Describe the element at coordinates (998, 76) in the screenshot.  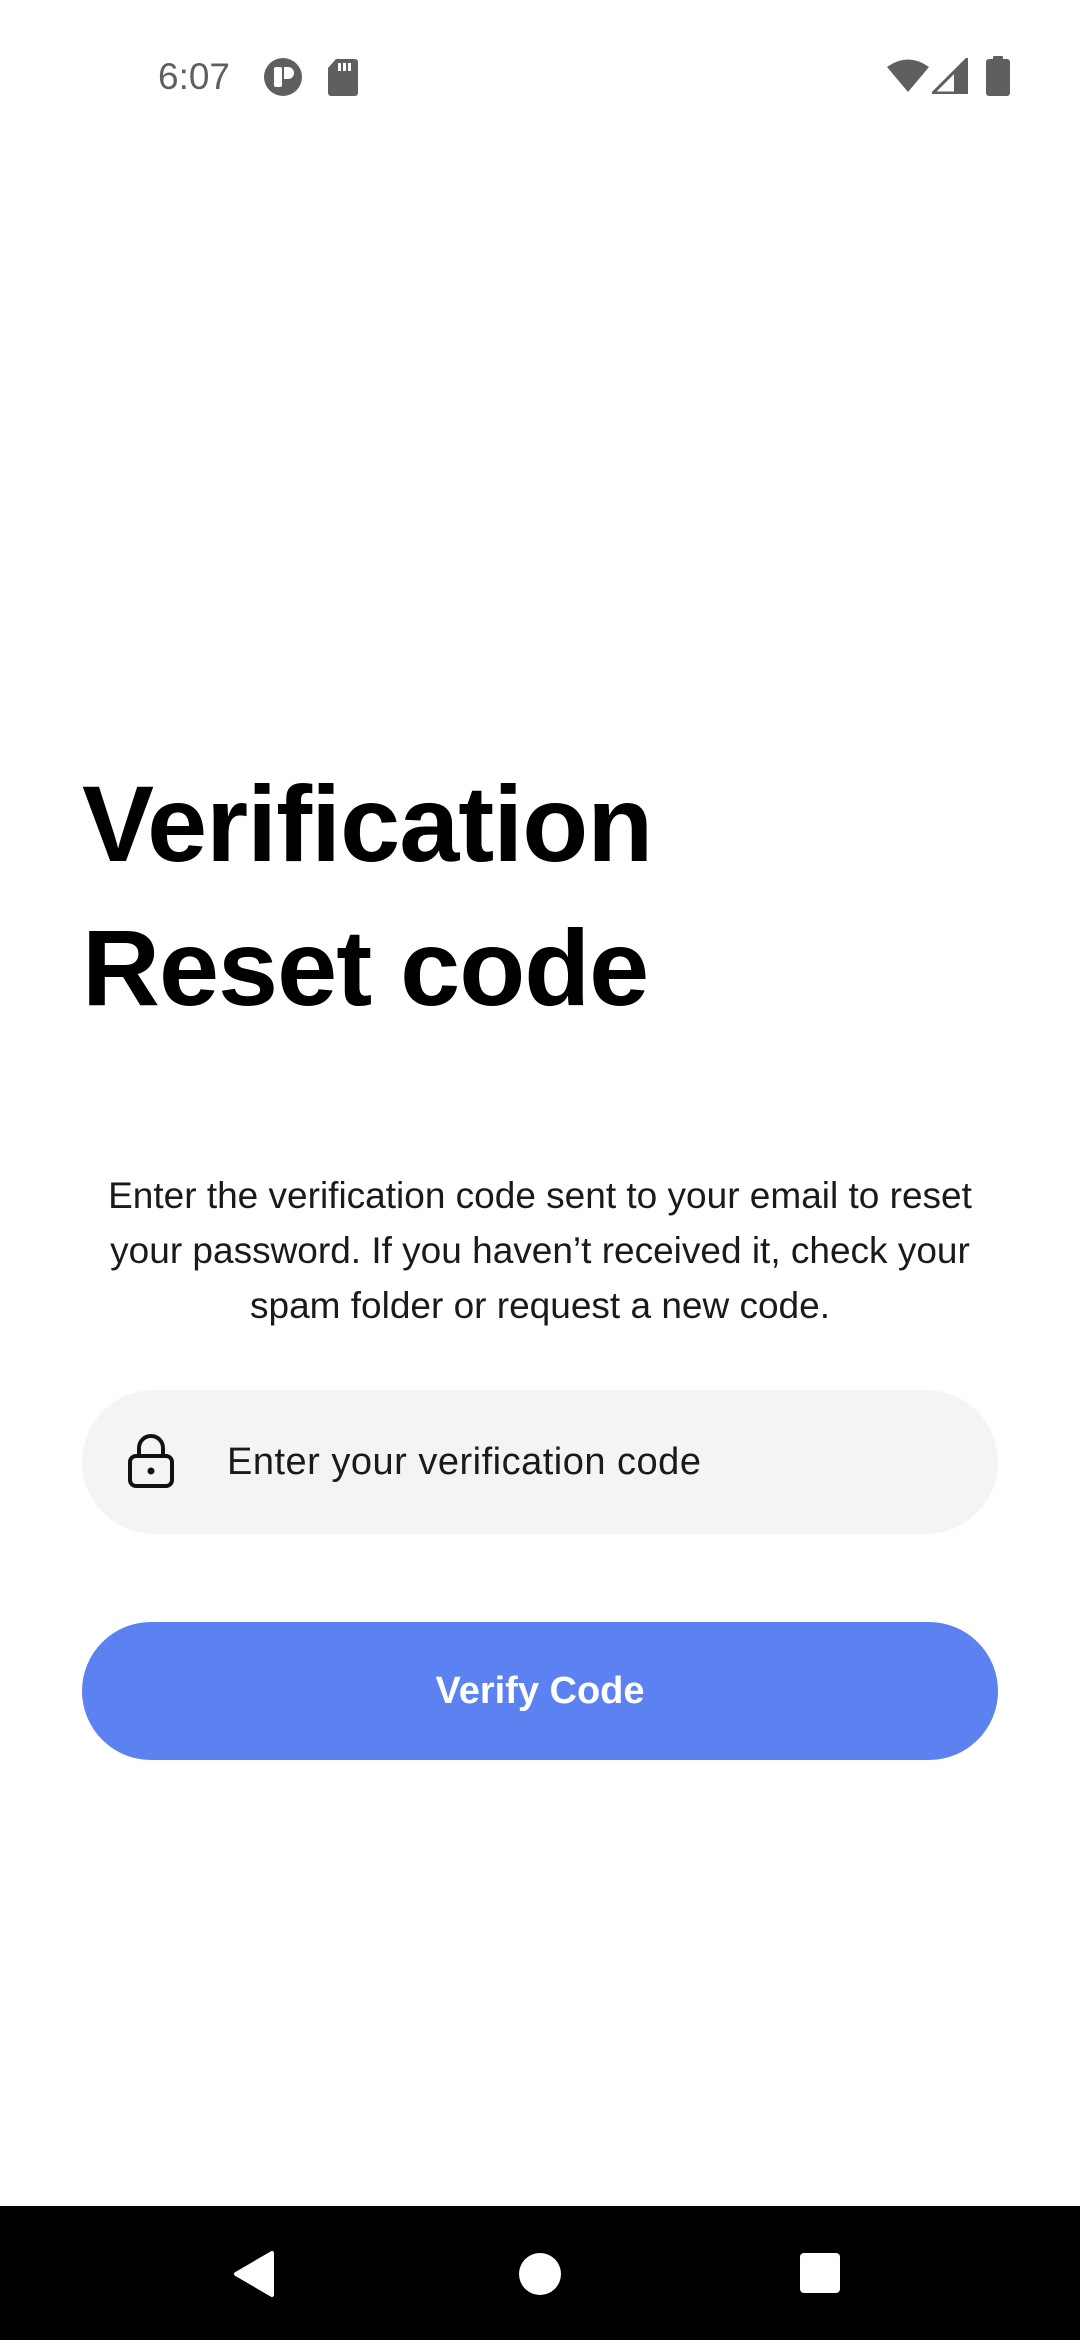
I see `battery-icon` at that location.